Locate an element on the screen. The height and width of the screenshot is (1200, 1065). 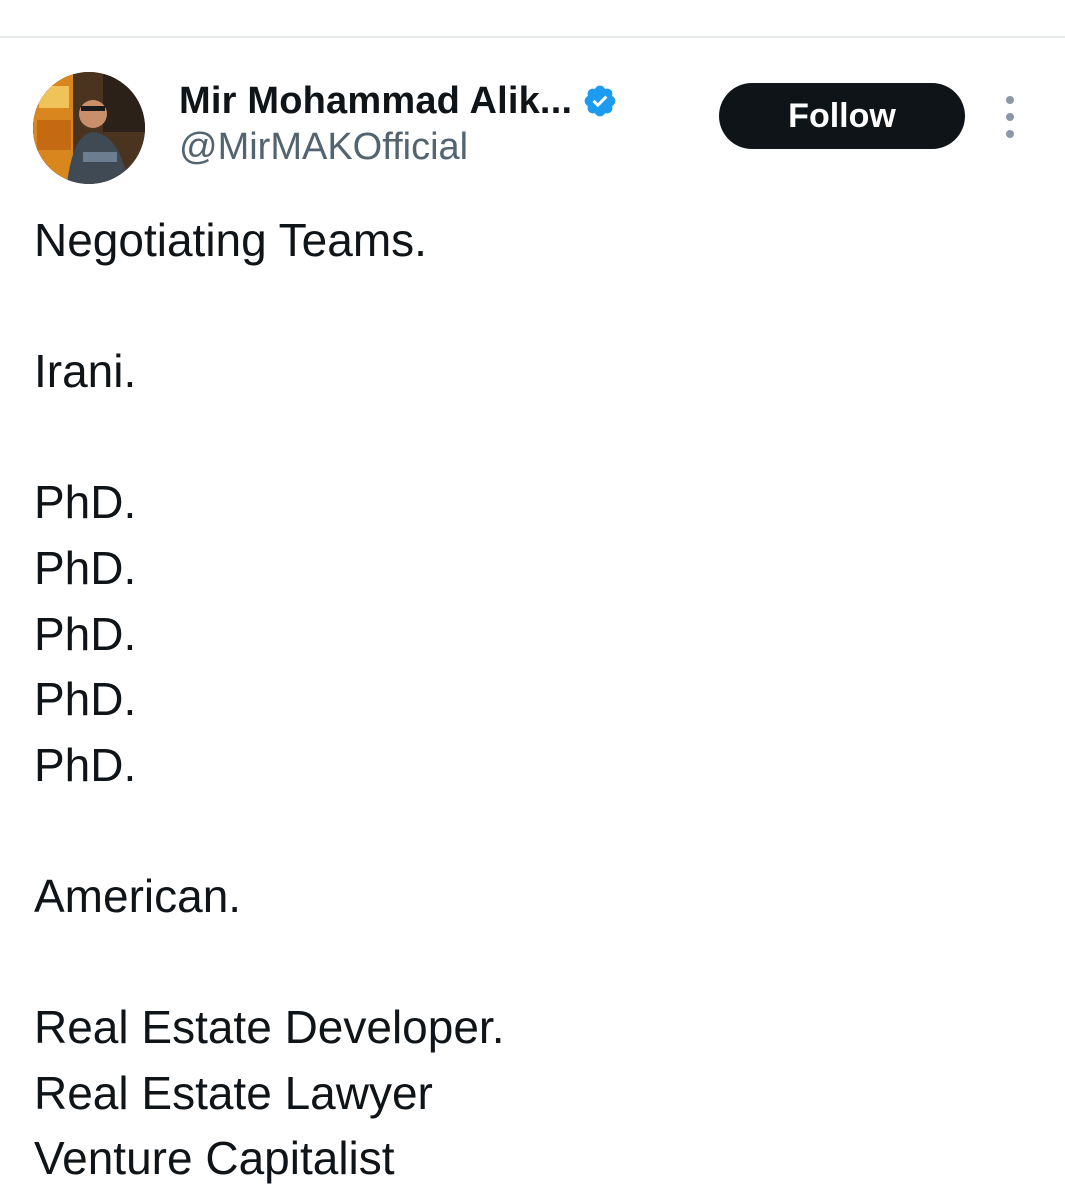
verified-badge-icon is located at coordinates (600, 101).